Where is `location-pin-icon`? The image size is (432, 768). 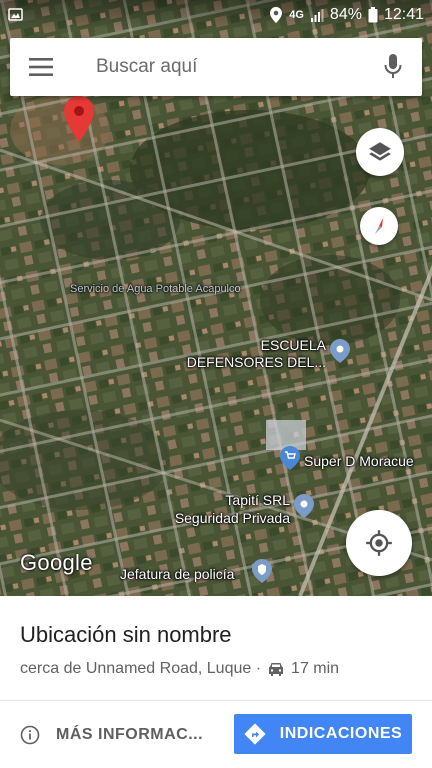
location-pin-icon is located at coordinates (79, 119).